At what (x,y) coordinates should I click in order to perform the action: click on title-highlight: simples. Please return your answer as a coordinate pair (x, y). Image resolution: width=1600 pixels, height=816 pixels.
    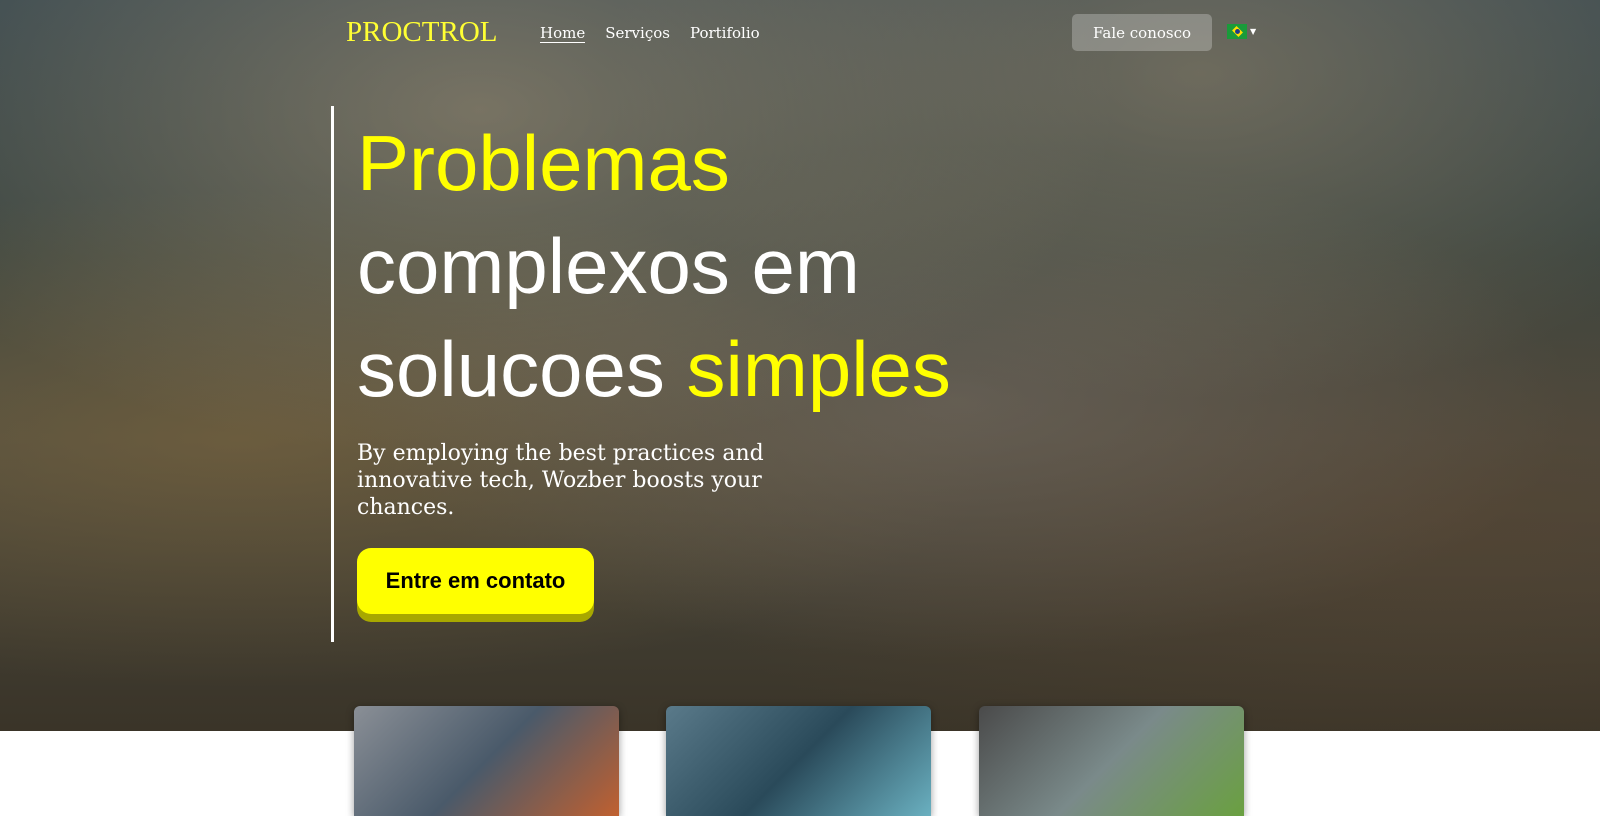
    Looking at the image, I should click on (818, 369).